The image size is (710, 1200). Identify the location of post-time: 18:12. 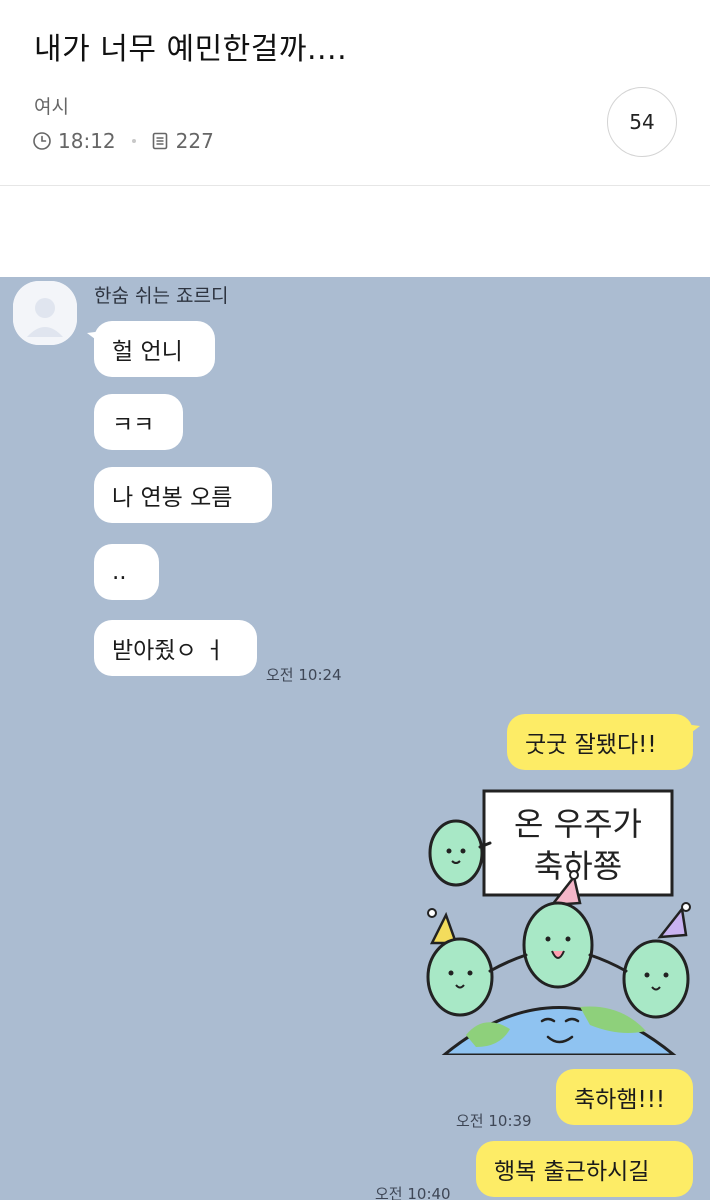
(74, 141).